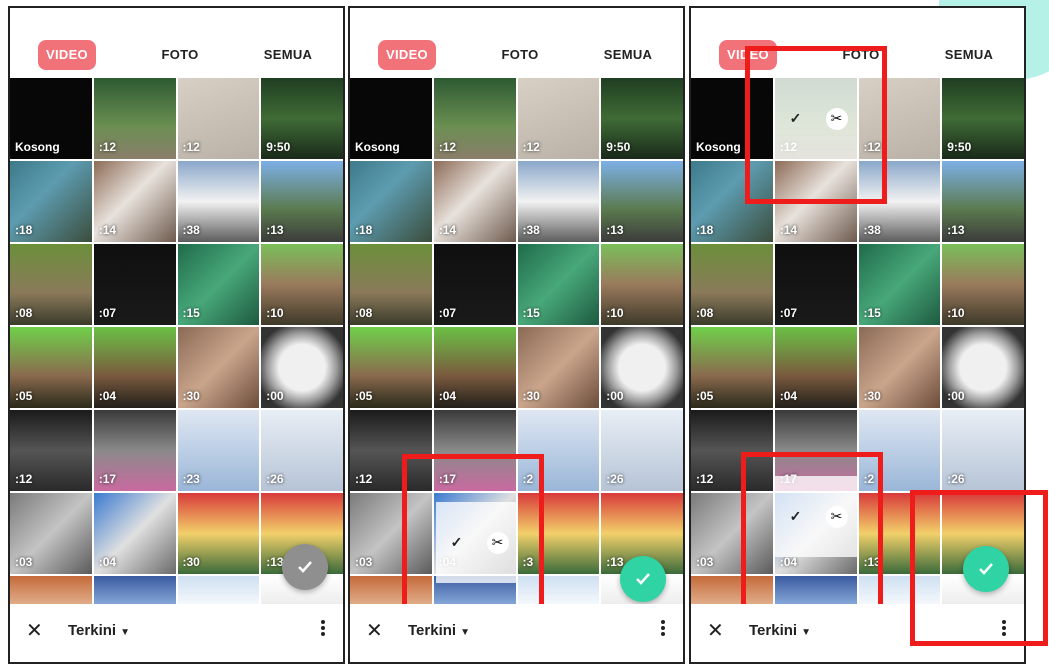 This screenshot has width=1049, height=668. What do you see at coordinates (872, 313) in the screenshot?
I see `video-duration: :15` at bounding box center [872, 313].